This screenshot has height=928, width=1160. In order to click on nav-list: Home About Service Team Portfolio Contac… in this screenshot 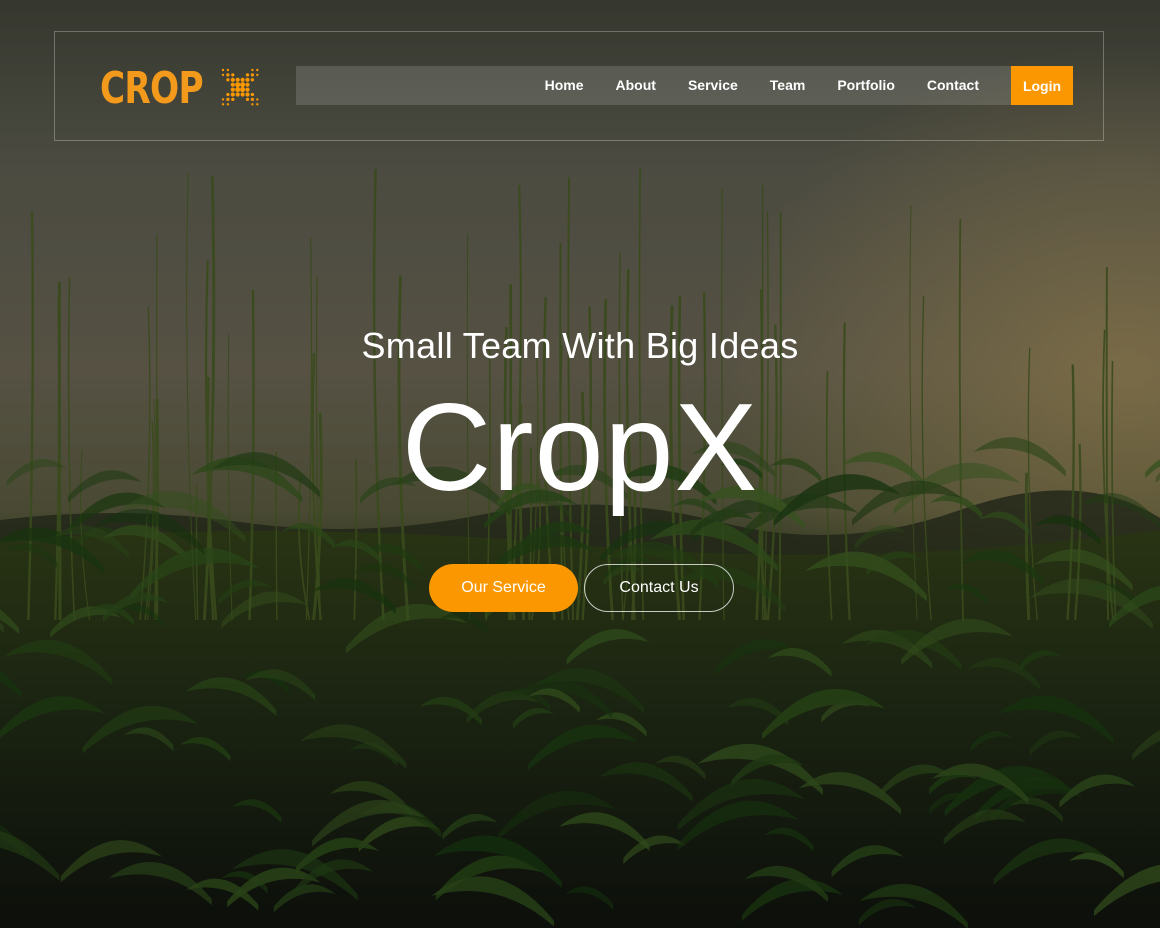, I will do `click(762, 85)`.